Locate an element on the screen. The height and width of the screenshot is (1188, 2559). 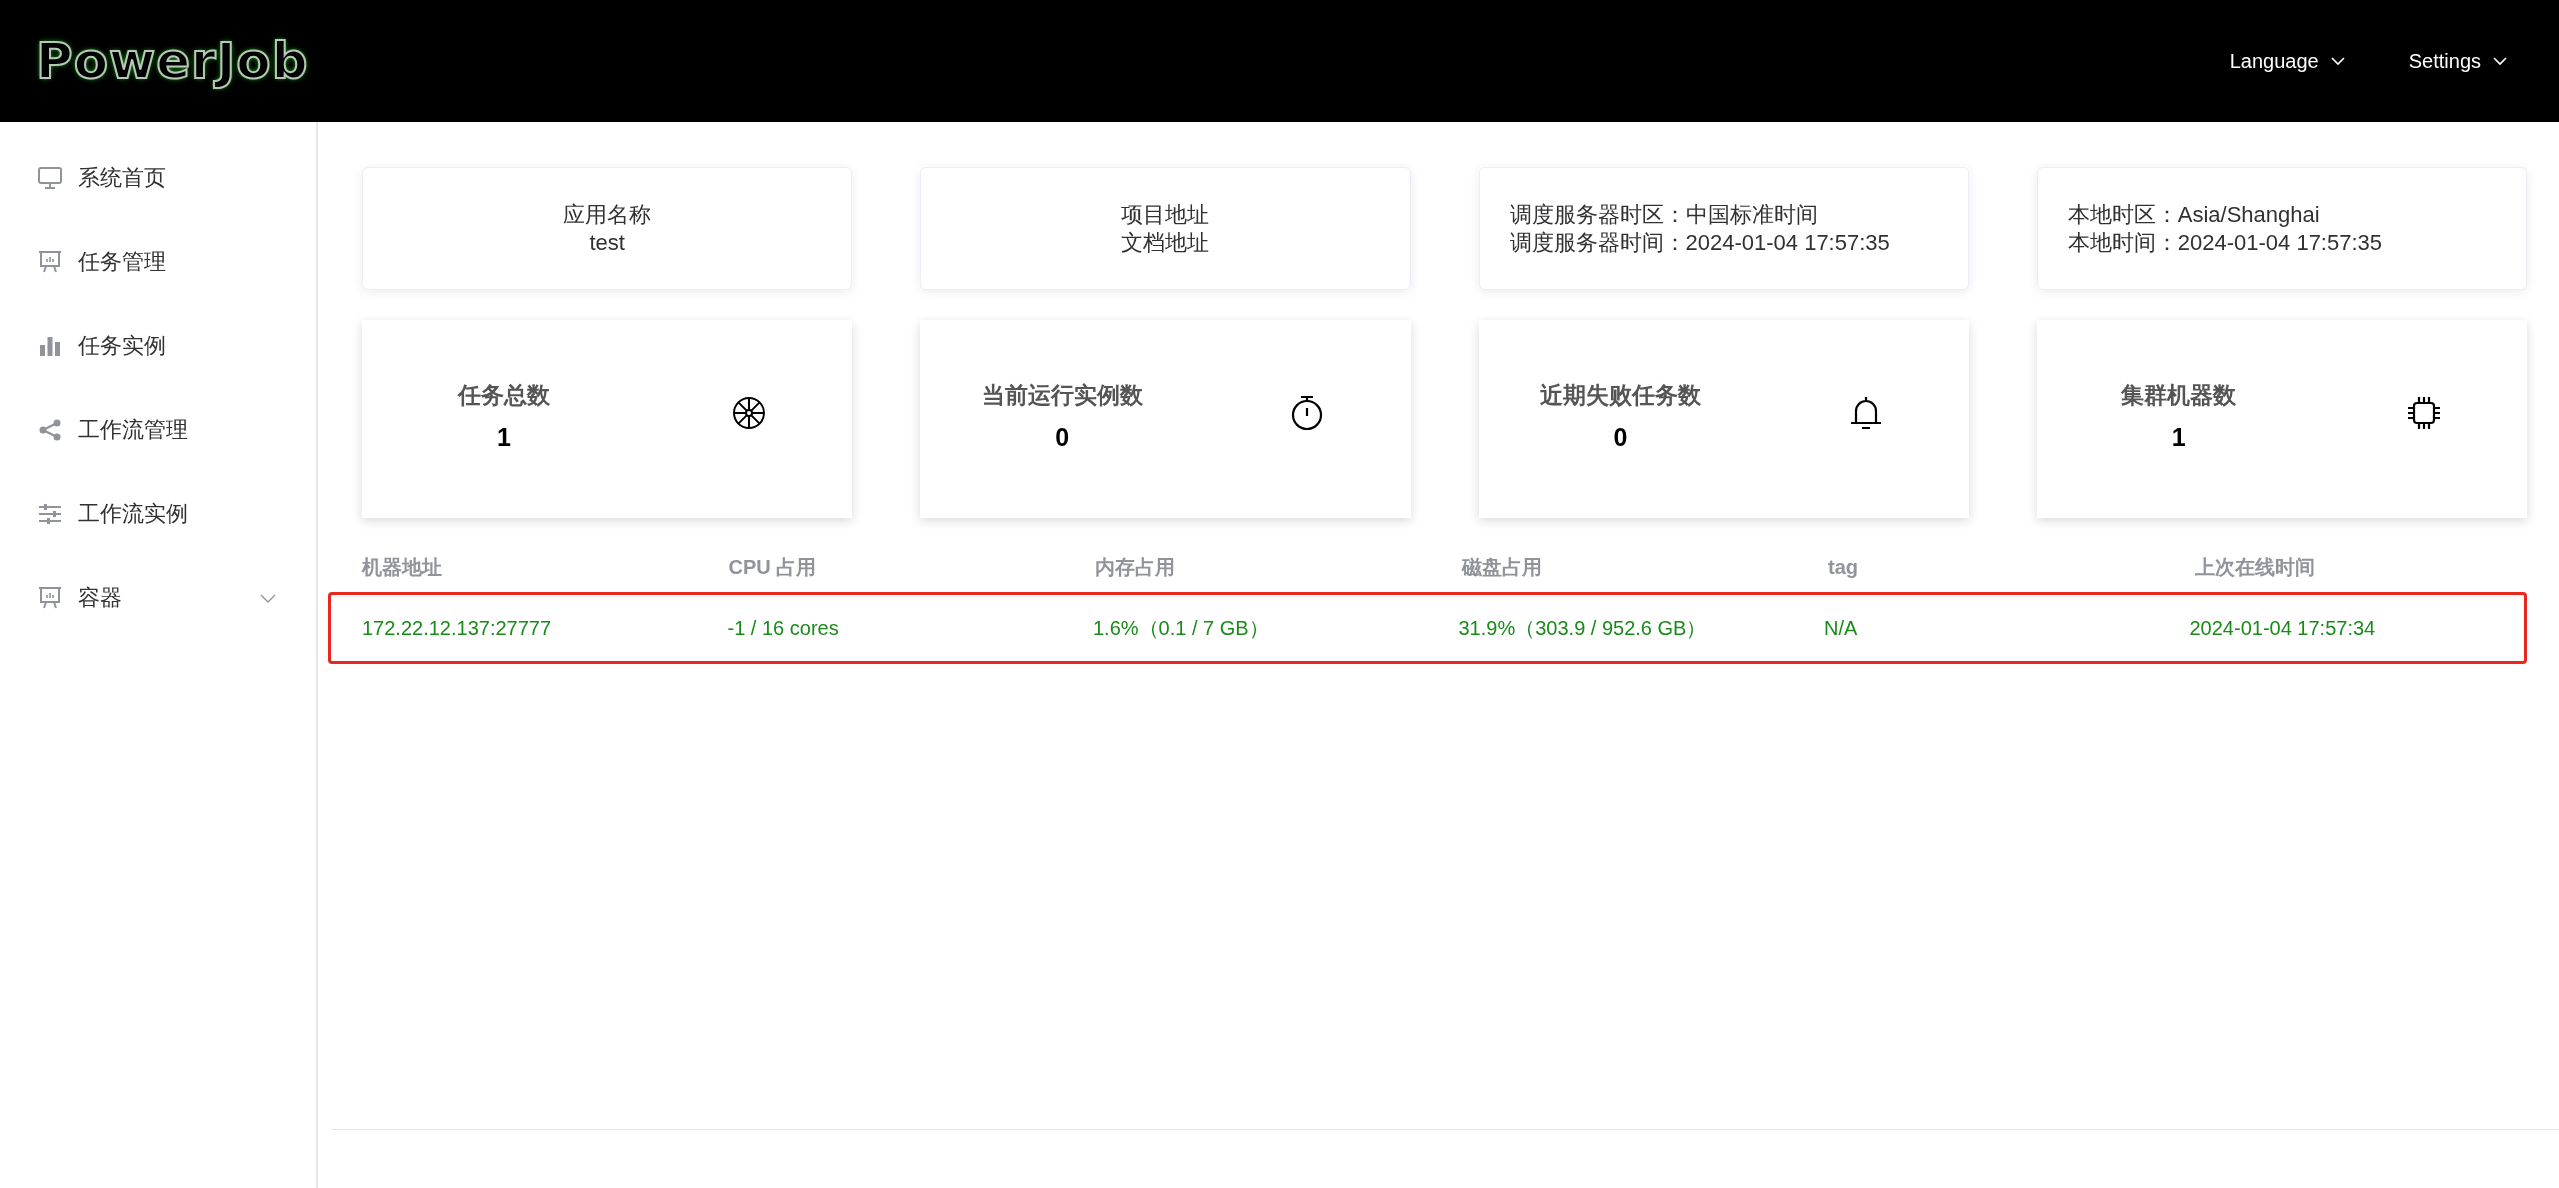
logo: PowerJob is located at coordinates (172, 61).